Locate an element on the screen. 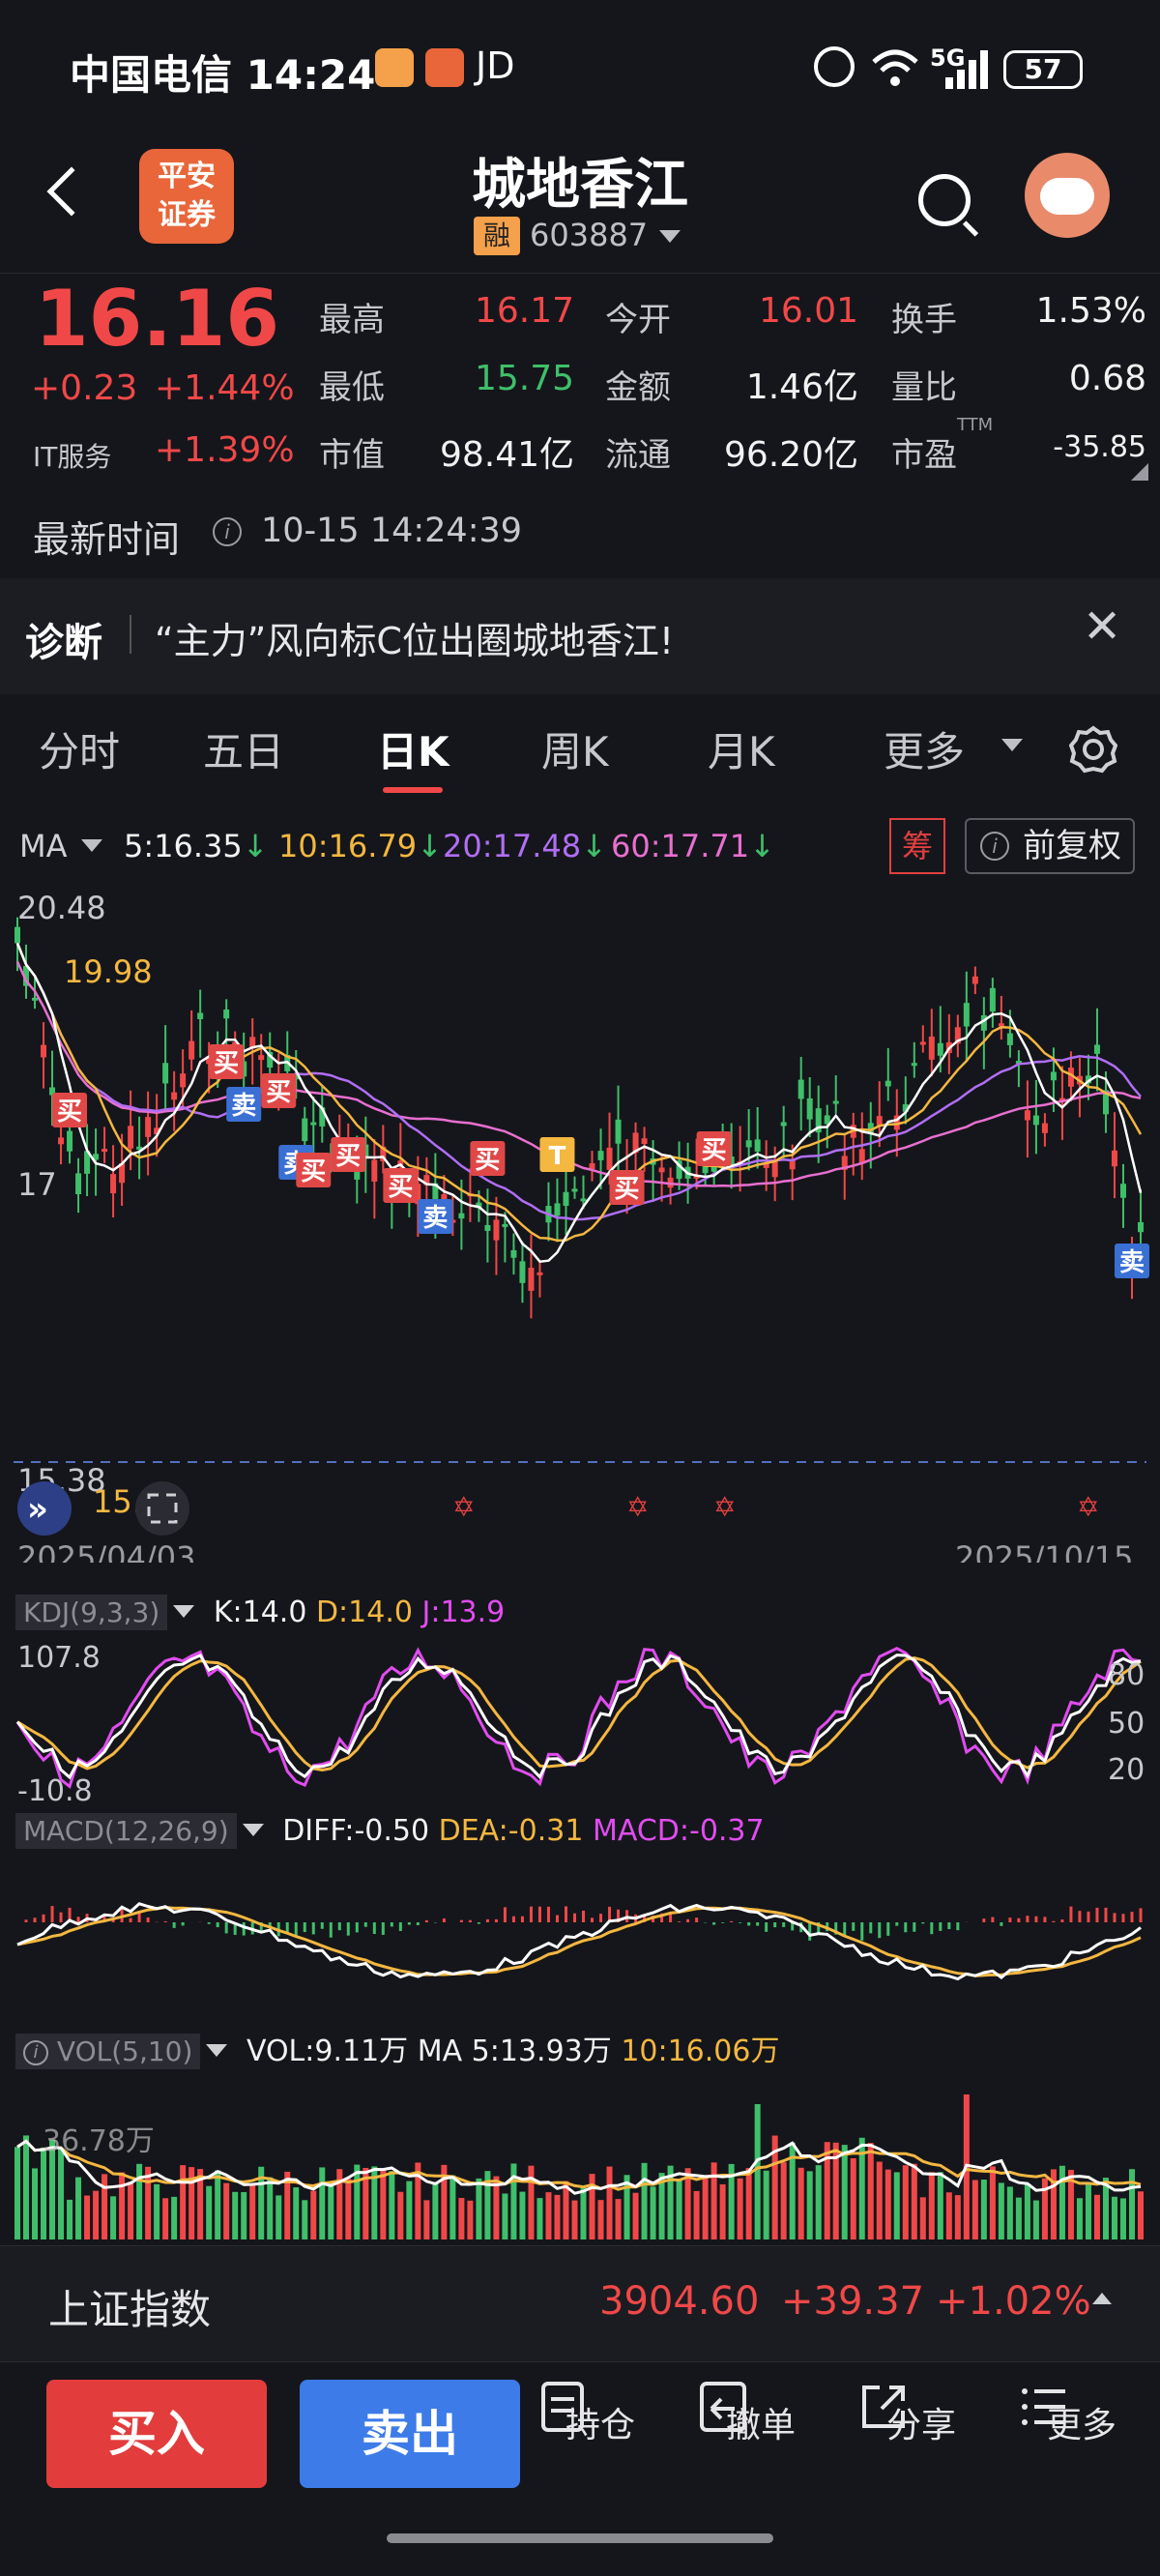 This screenshot has height=2576, width=1160. buy-button: 买入 is located at coordinates (156, 2434).